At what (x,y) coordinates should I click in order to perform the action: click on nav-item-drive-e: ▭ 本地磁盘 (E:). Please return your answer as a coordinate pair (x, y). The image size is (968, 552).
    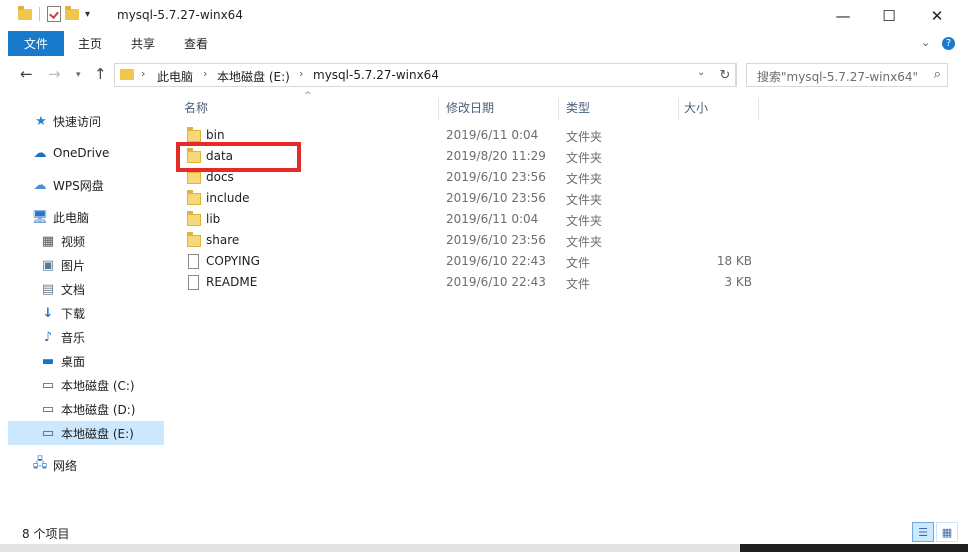
    Looking at the image, I should click on (86, 433).